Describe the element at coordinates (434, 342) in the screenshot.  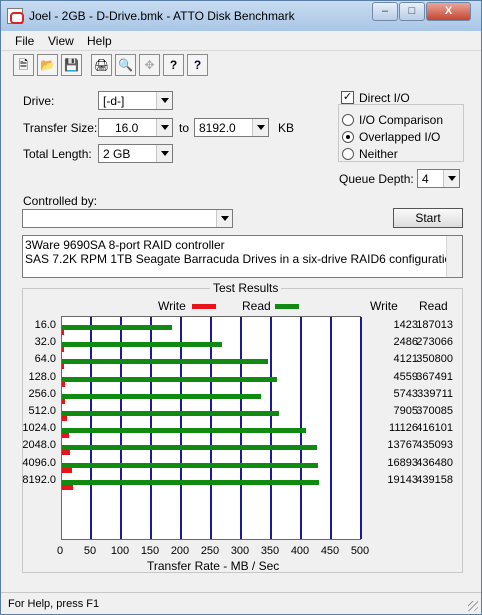
I see `read-value: 273066` at that location.